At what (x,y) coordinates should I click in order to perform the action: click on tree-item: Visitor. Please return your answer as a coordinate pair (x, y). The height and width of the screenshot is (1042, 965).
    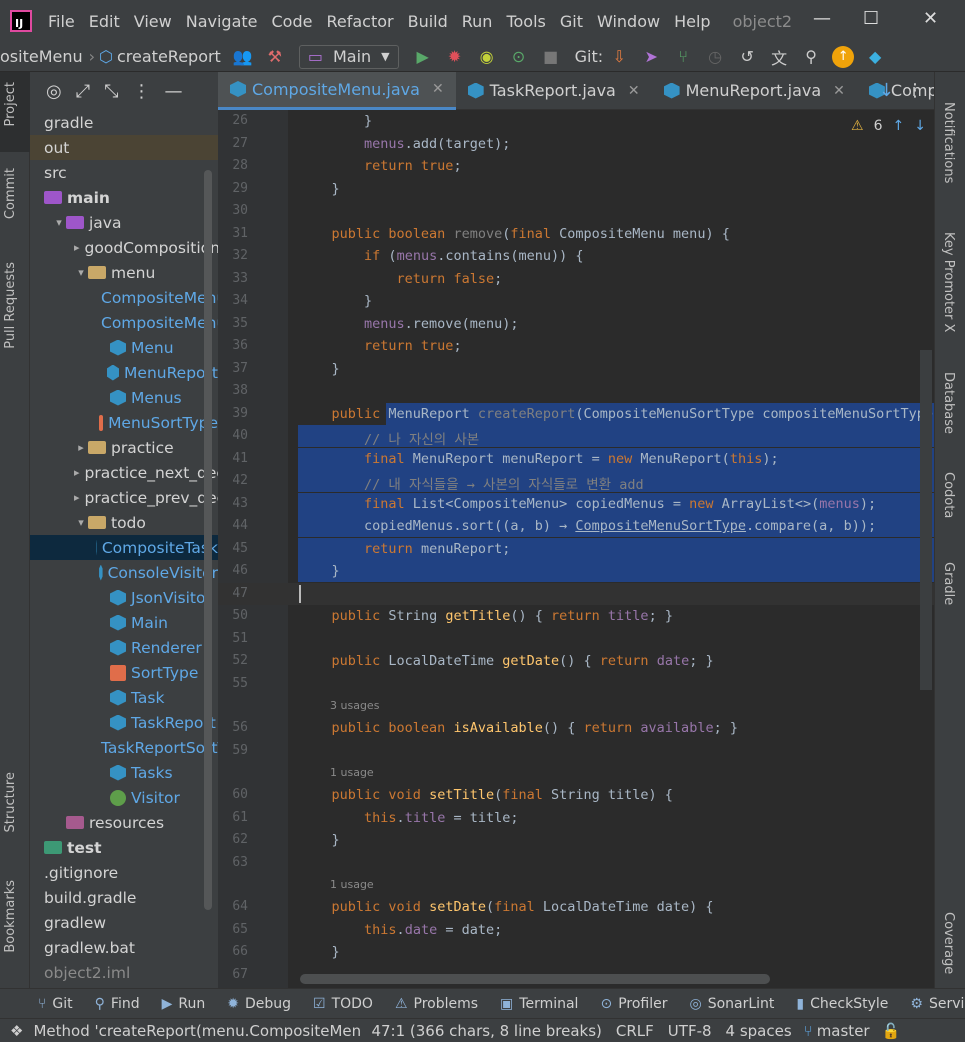
    Looking at the image, I should click on (124, 797).